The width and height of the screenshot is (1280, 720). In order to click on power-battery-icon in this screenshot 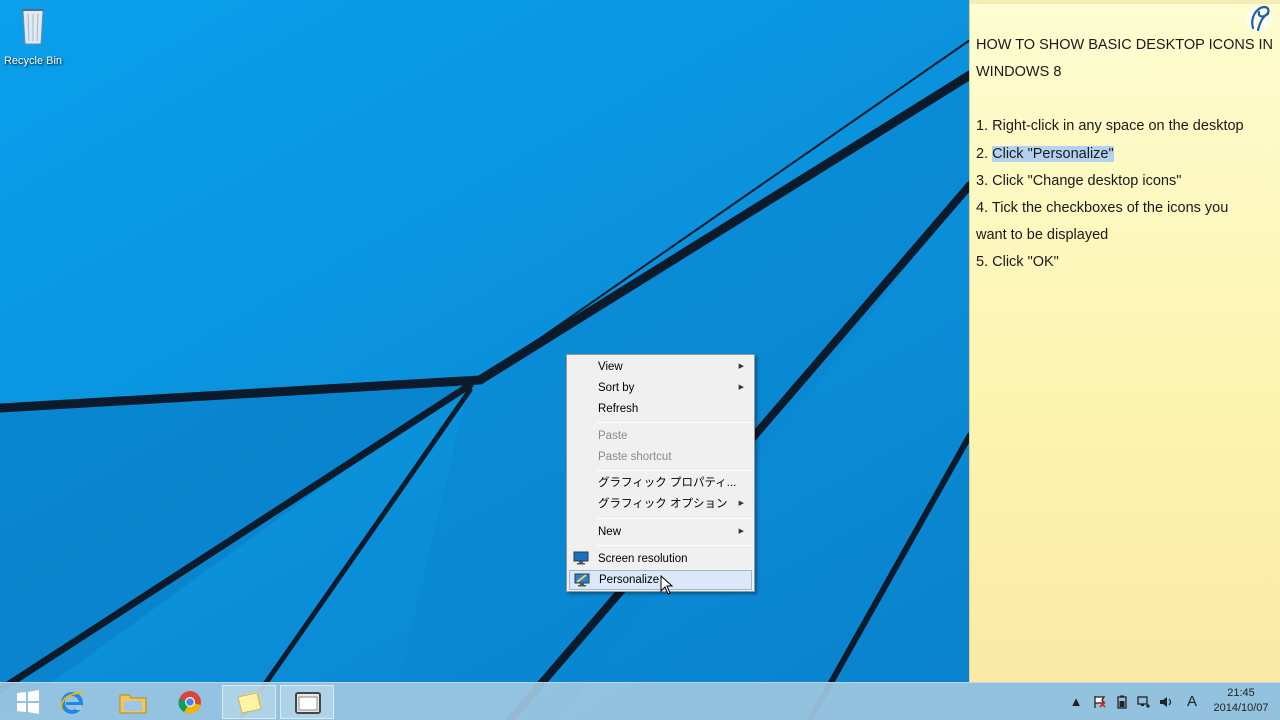, I will do `click(1122, 702)`.